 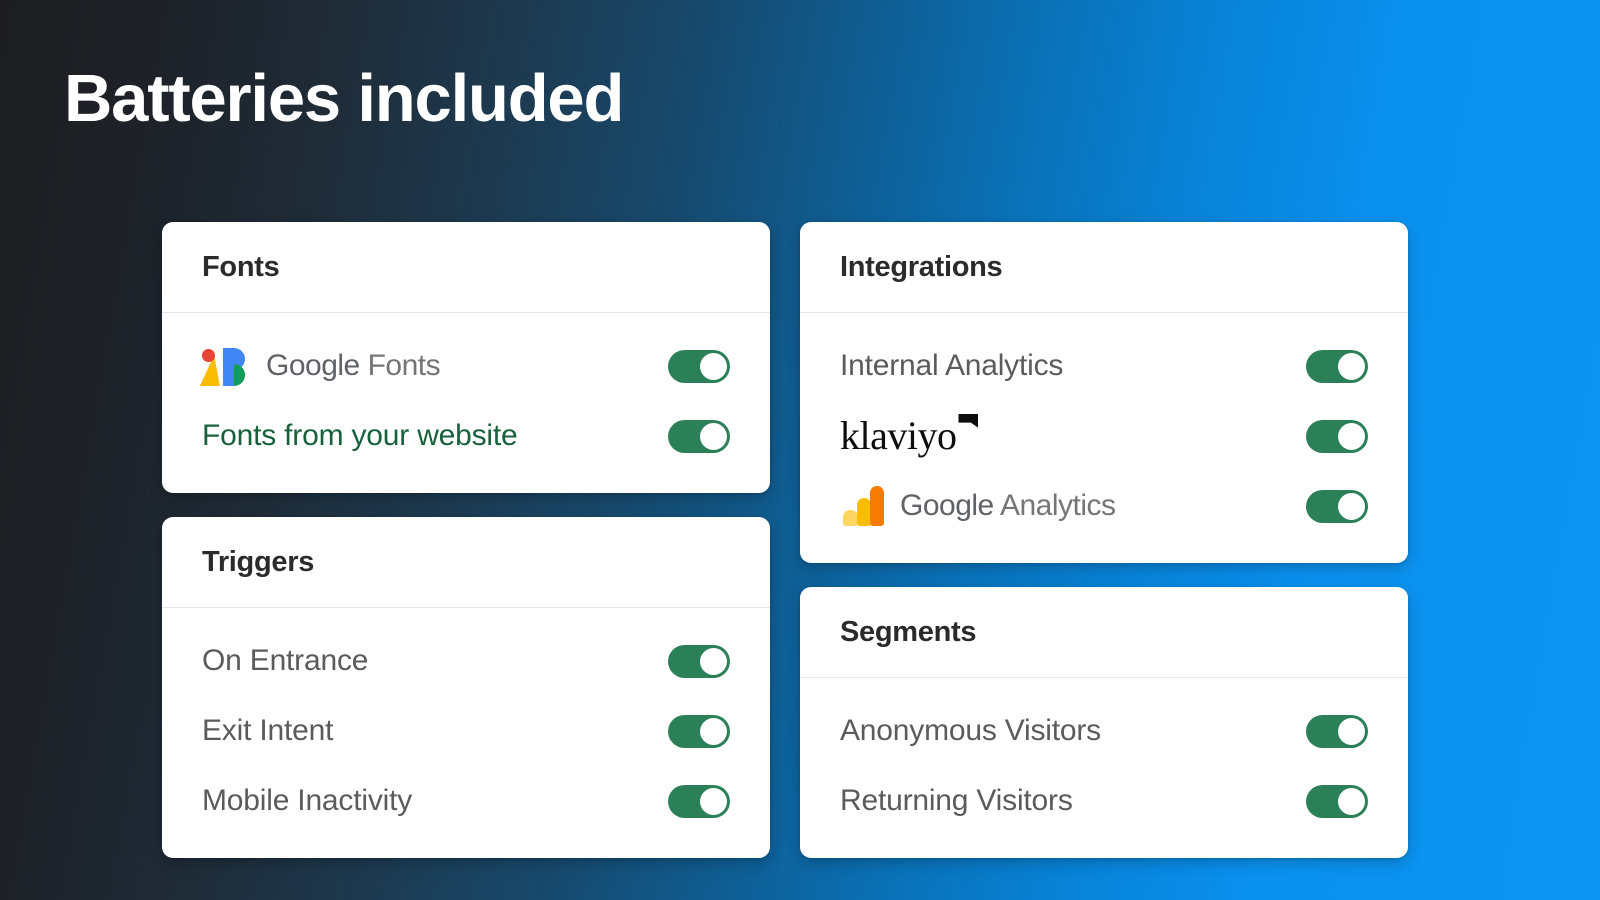 I want to click on row-google-analytics-label: Google Analytics, so click(x=978, y=506).